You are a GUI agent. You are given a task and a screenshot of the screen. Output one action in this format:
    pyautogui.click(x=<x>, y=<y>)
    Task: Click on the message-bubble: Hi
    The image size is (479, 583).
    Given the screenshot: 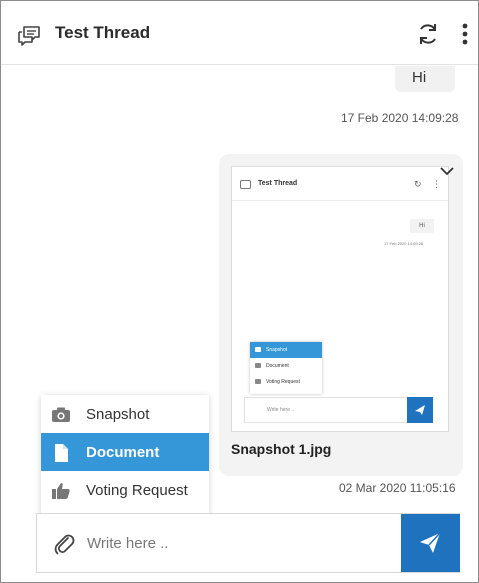 What is the action you would take?
    pyautogui.click(x=425, y=79)
    